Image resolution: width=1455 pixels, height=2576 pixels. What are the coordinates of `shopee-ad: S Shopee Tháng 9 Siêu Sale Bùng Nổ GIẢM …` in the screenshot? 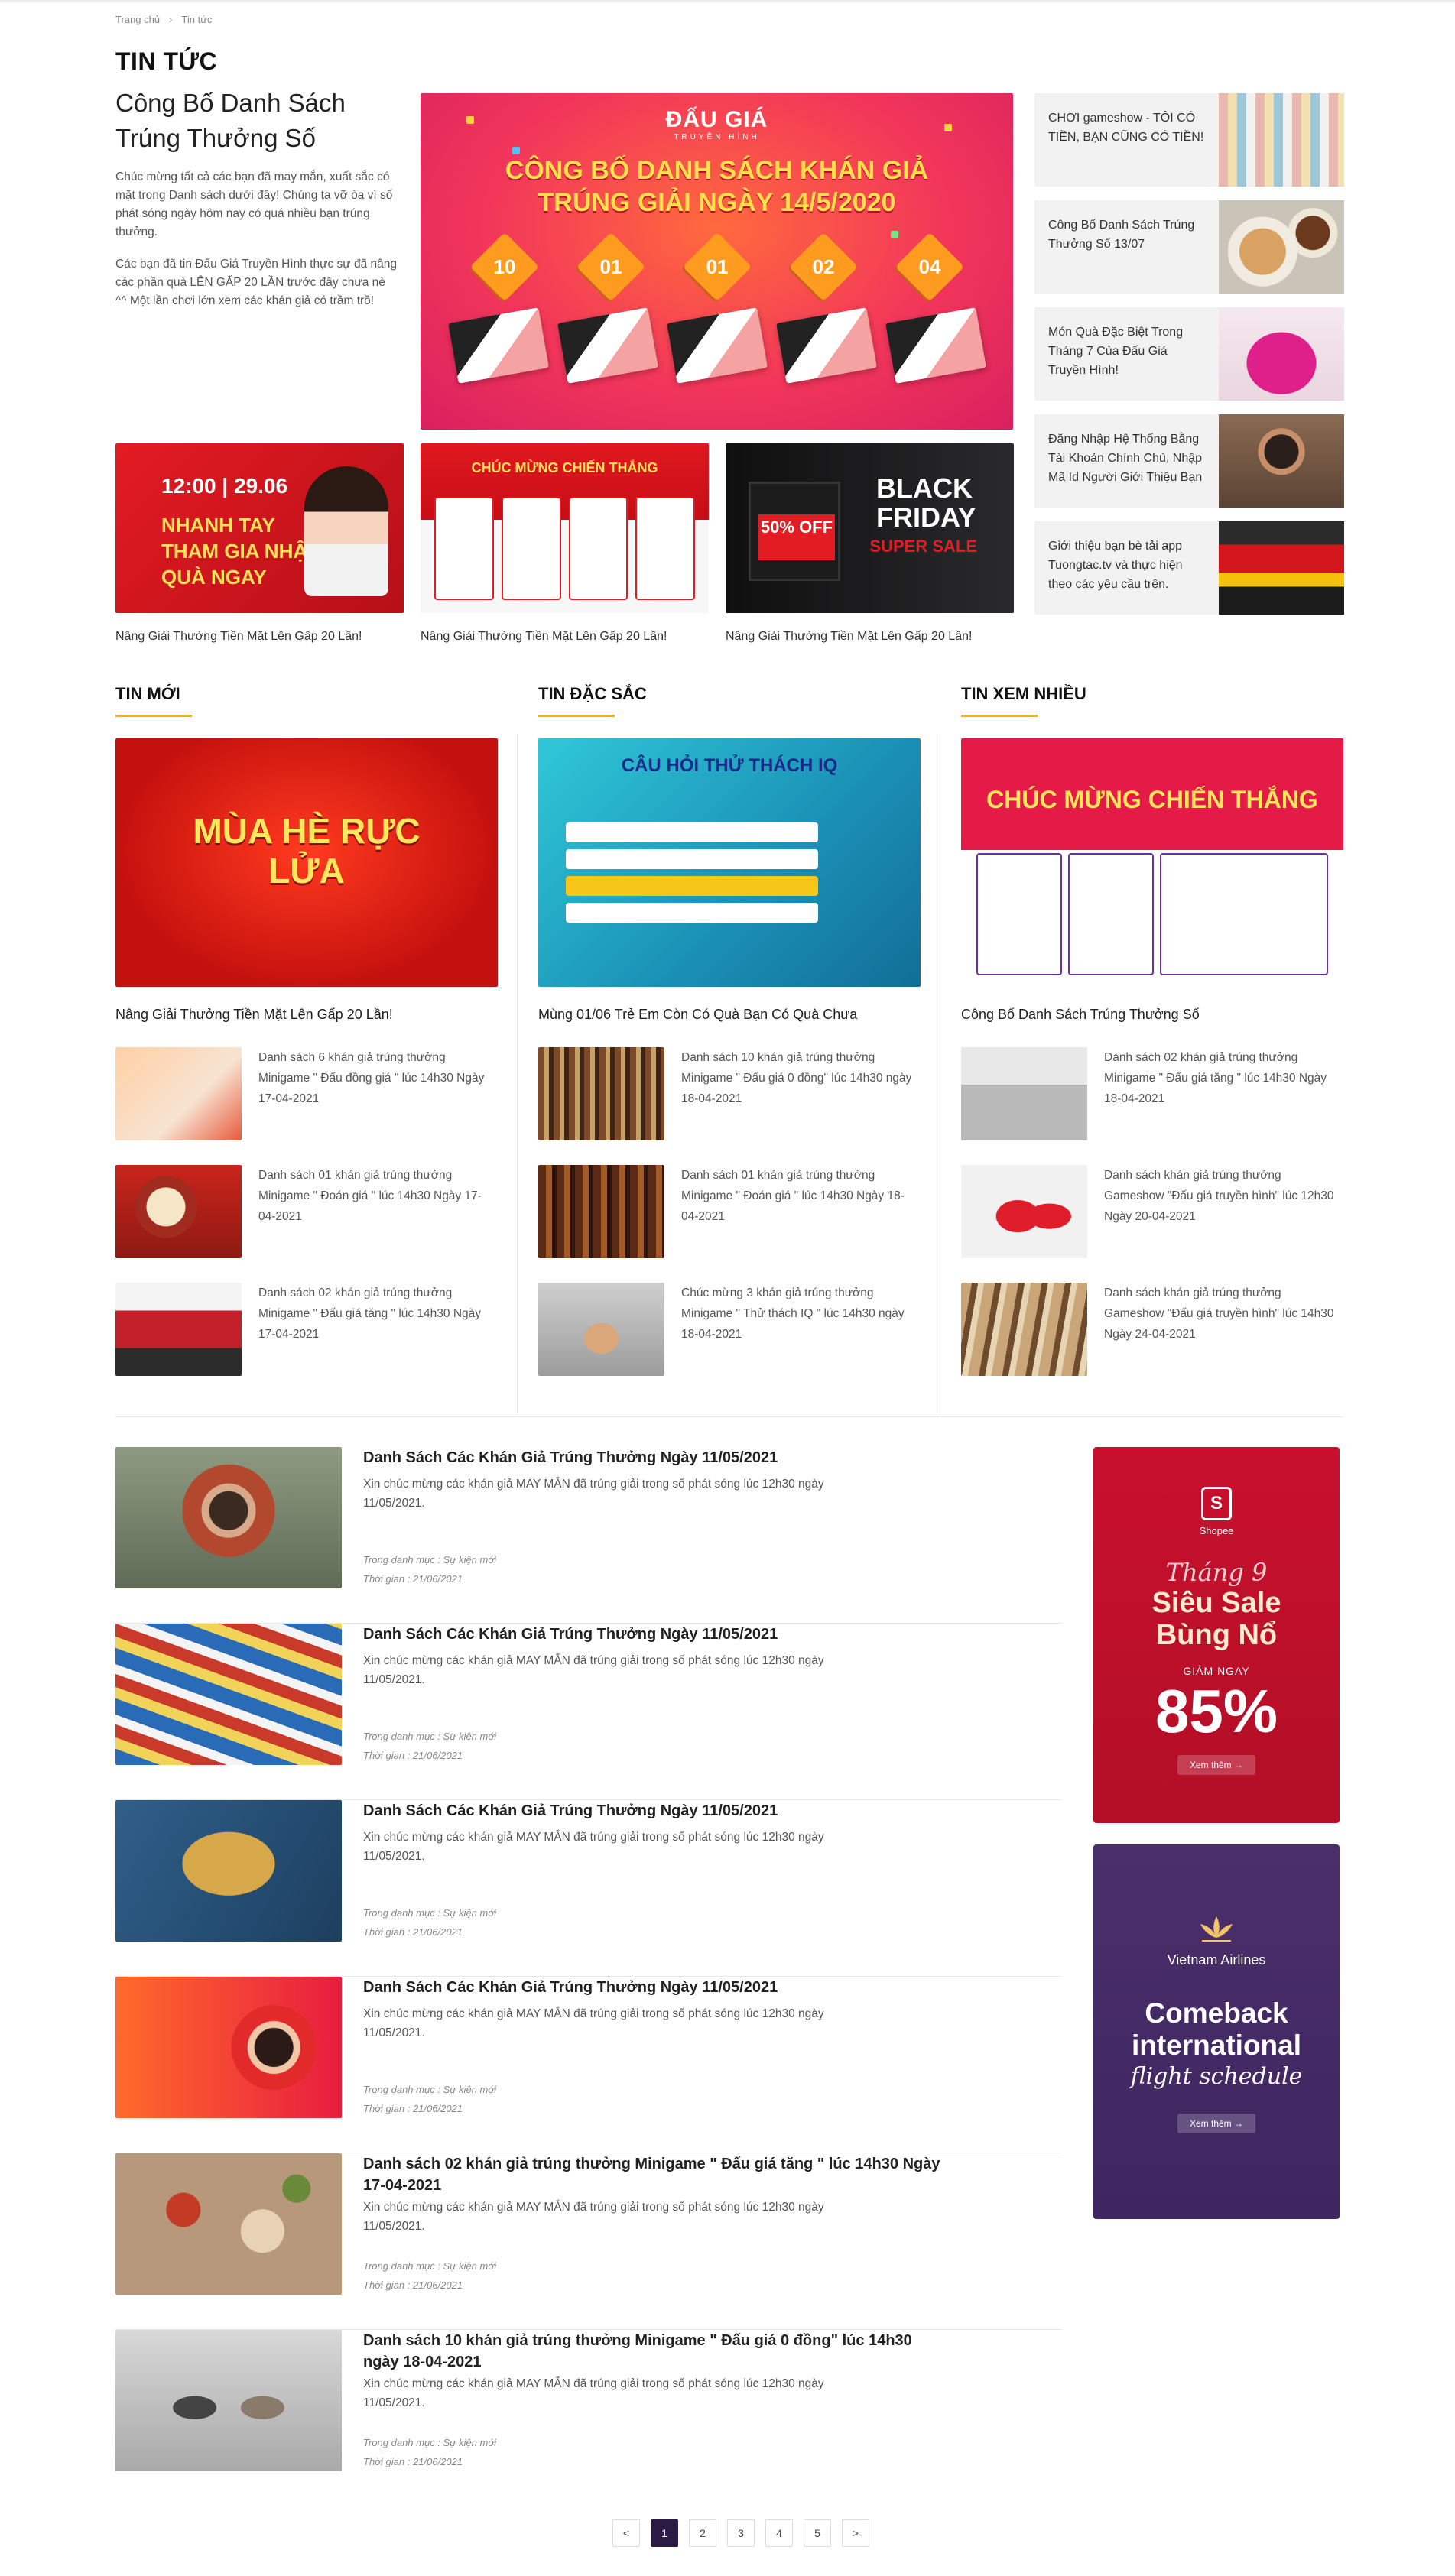 It's located at (1216, 1635).